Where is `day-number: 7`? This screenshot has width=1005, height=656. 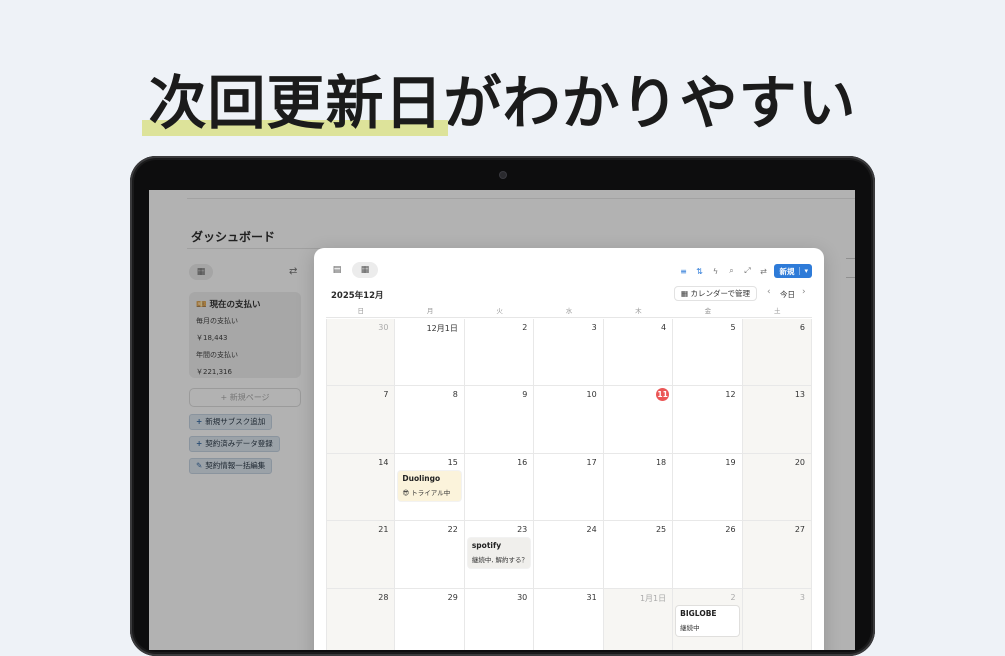
day-number: 7 is located at coordinates (386, 395).